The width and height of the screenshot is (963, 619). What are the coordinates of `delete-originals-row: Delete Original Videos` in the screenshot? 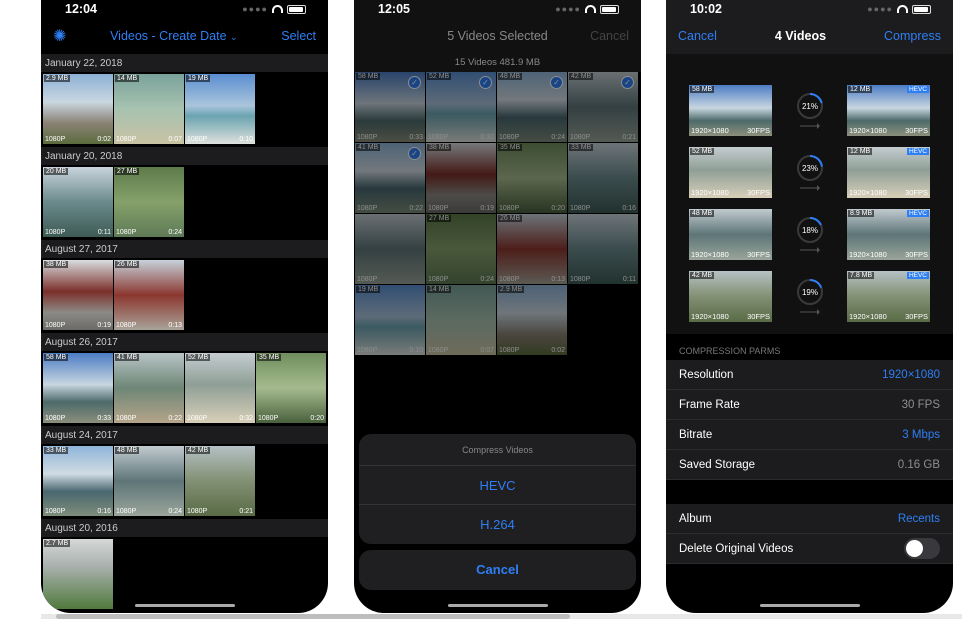 It's located at (809, 549).